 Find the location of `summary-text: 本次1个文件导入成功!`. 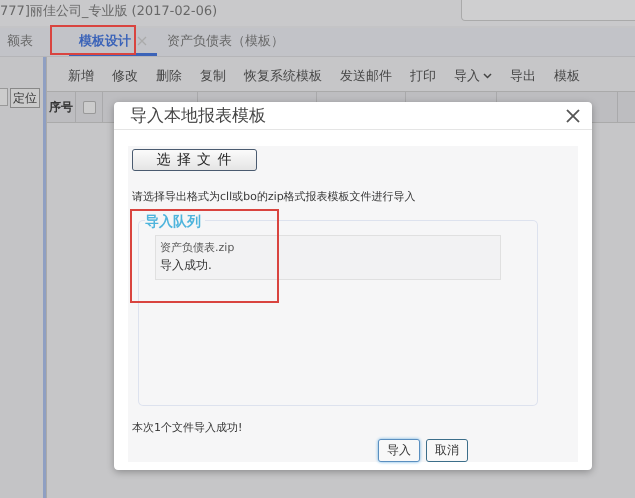

summary-text: 本次1个文件导入成功! is located at coordinates (188, 427).